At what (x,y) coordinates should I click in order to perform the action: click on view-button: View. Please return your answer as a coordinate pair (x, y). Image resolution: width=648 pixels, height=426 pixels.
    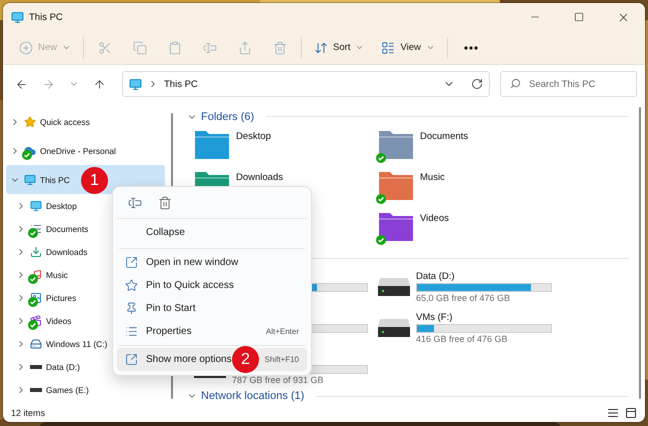
    Looking at the image, I should click on (408, 47).